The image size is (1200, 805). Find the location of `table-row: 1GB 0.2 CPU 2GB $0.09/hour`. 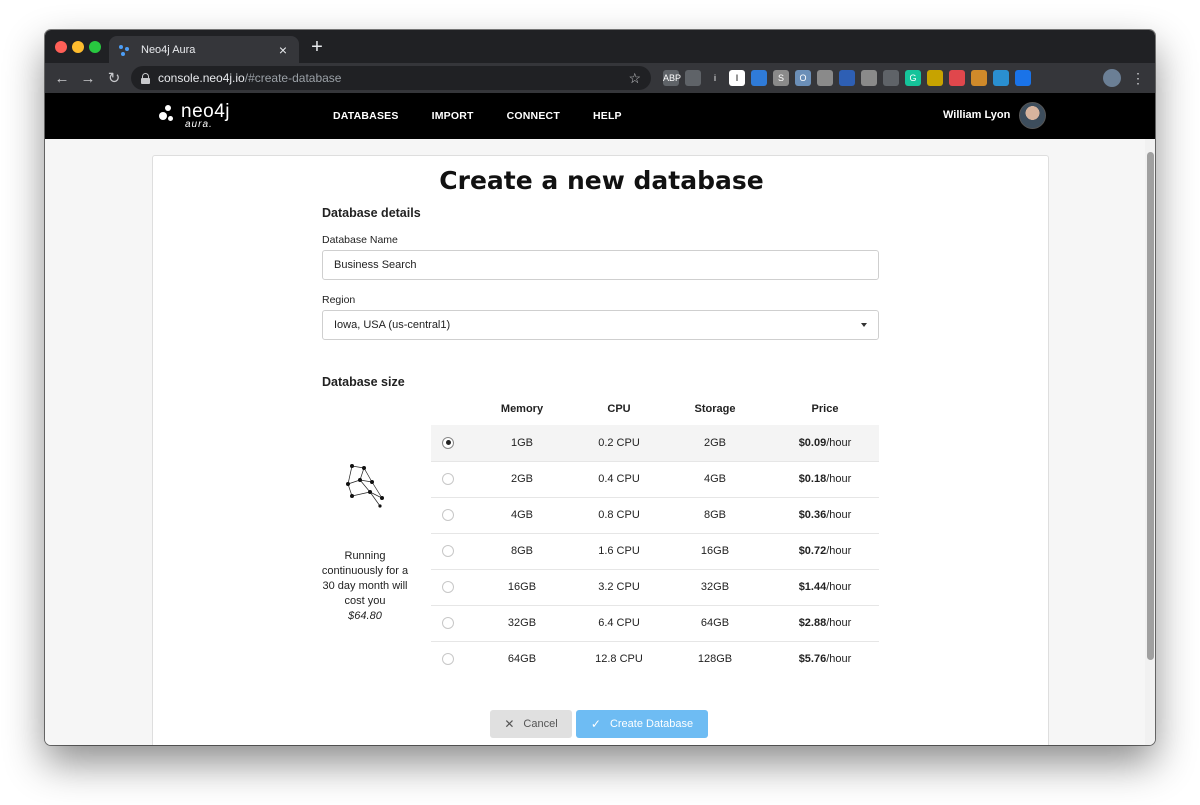

table-row: 1GB 0.2 CPU 2GB $0.09/hour is located at coordinates (655, 443).